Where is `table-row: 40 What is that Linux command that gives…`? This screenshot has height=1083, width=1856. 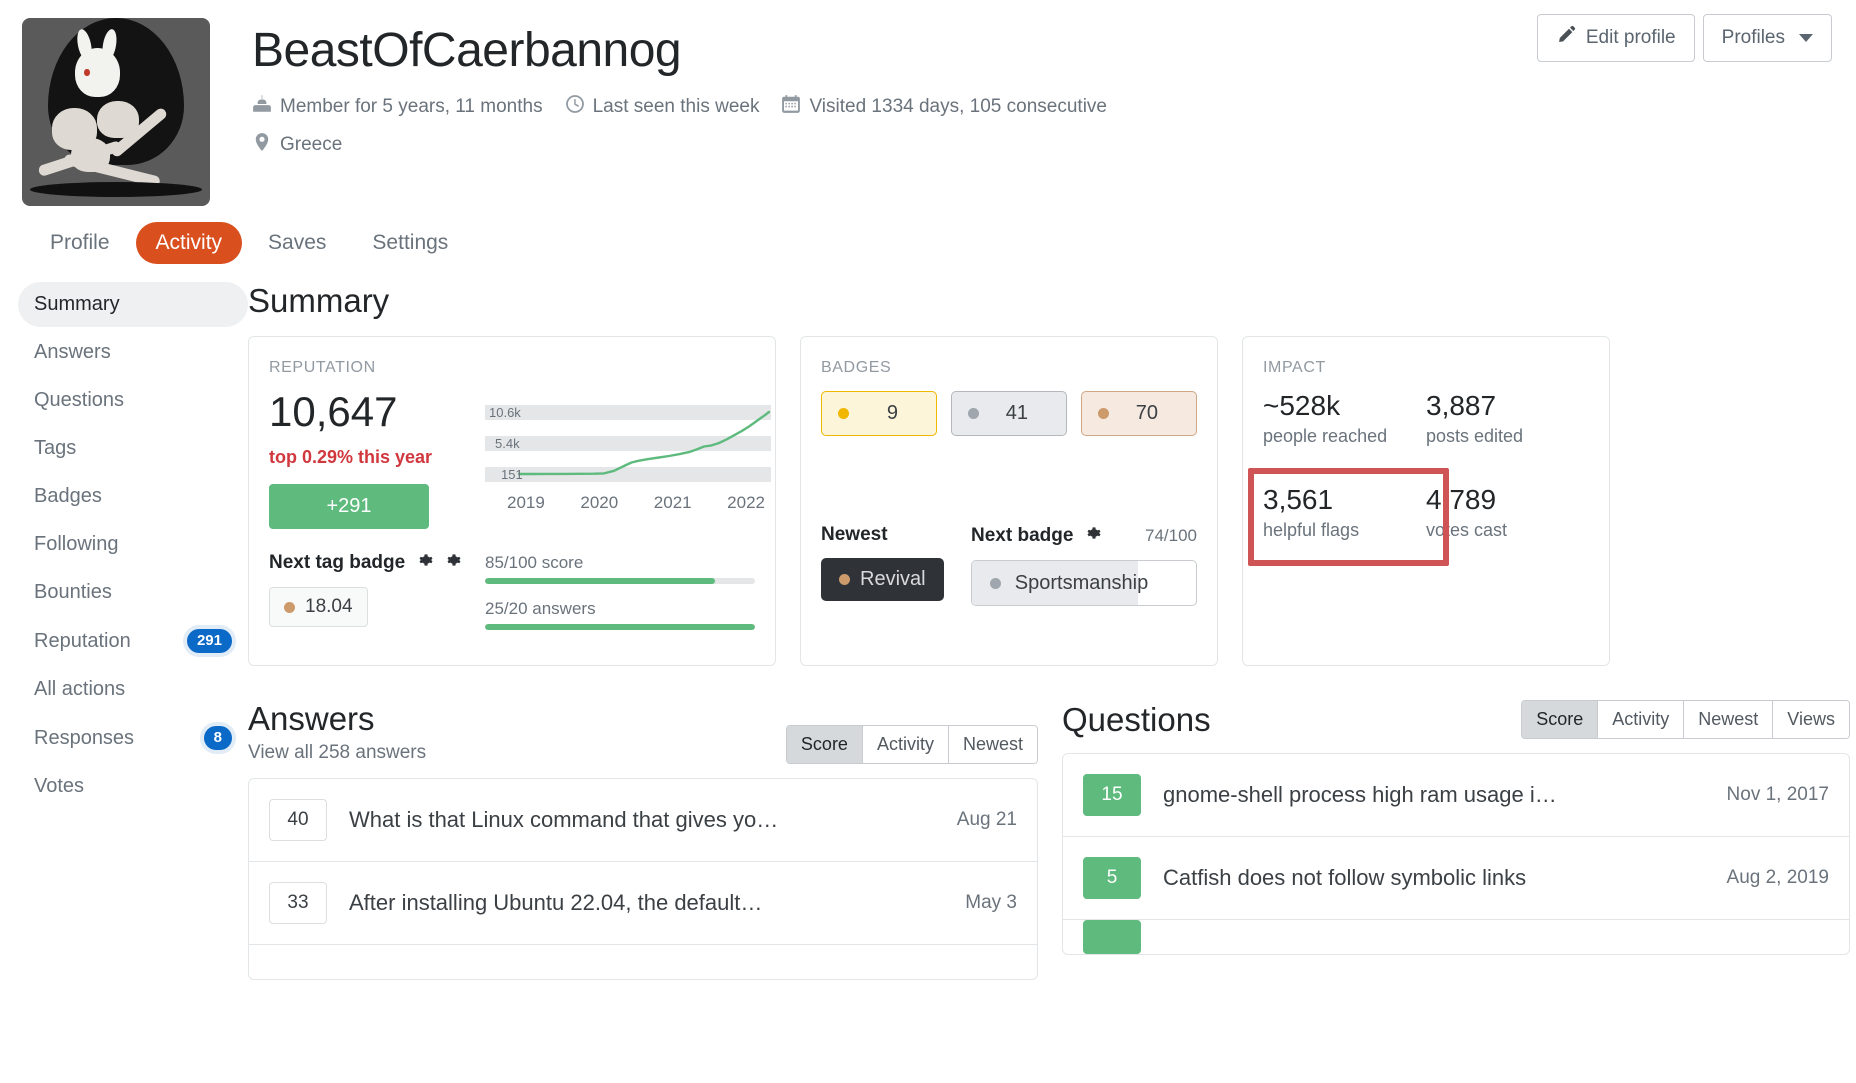 table-row: 40 What is that Linux command that gives… is located at coordinates (643, 820).